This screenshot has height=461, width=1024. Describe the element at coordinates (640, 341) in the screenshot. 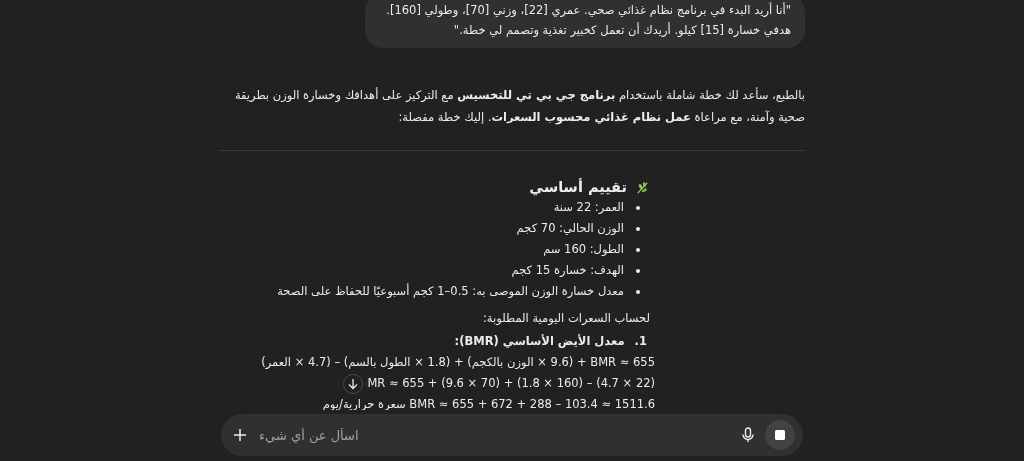

I see `step-number: 1.` at that location.